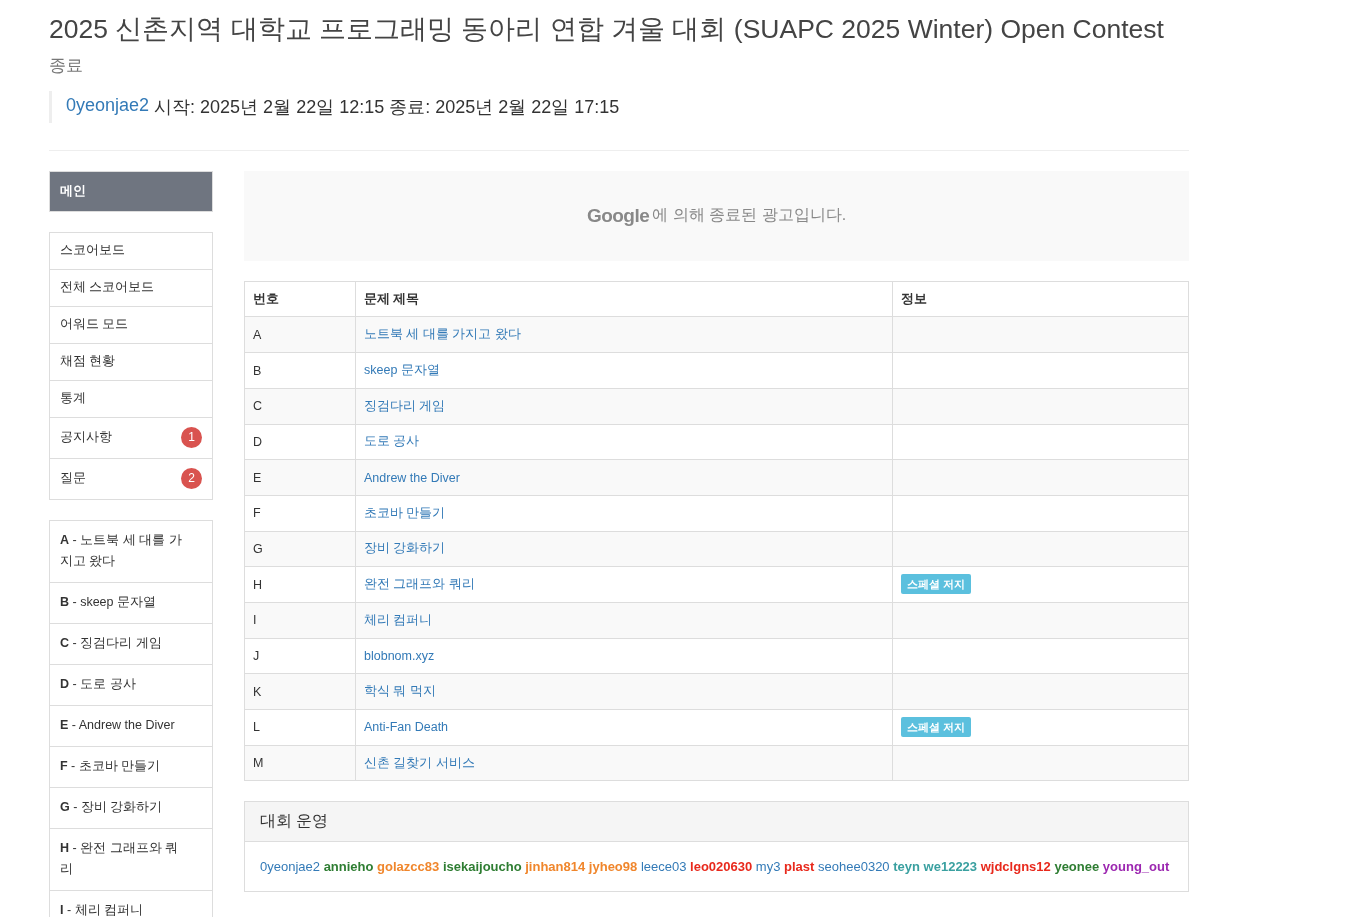 Image resolution: width=1347 pixels, height=917 pixels. Describe the element at coordinates (300, 513) in the screenshot. I see `table-cell: F` at that location.